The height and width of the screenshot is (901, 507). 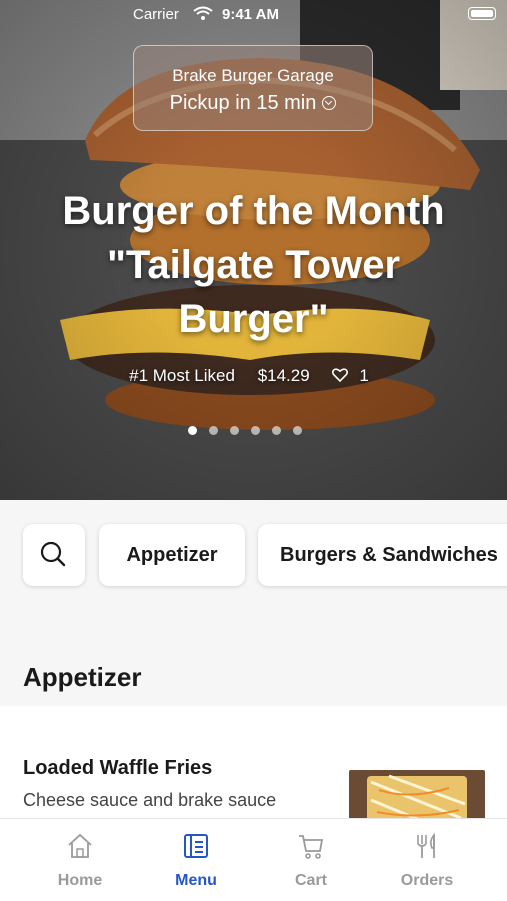 I want to click on promo-meta: #1 Most Liked $14.29 1, so click(x=253, y=376).